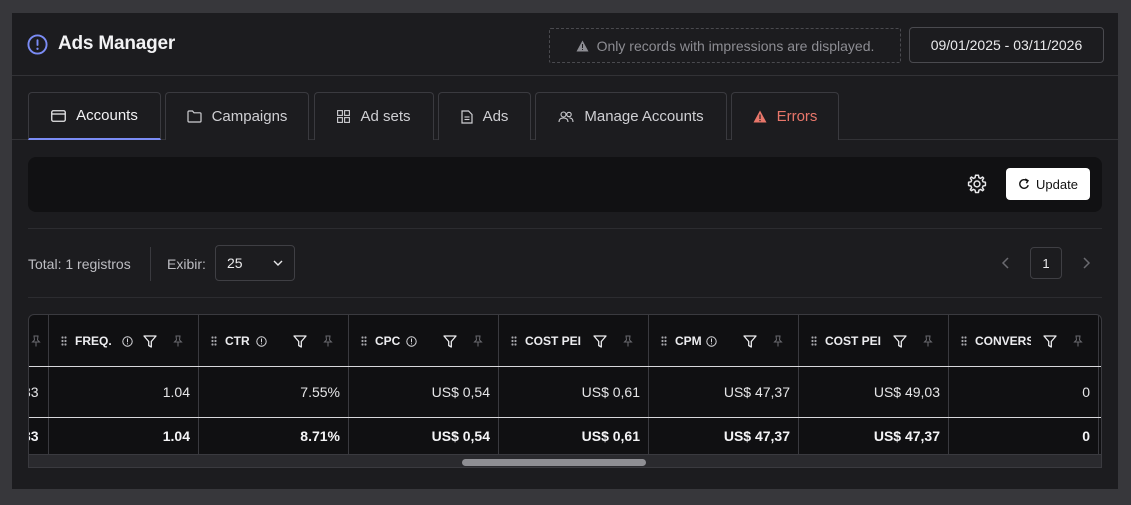 The image size is (1131, 505). What do you see at coordinates (724, 340) in the screenshot?
I see `column-header: CPM` at bounding box center [724, 340].